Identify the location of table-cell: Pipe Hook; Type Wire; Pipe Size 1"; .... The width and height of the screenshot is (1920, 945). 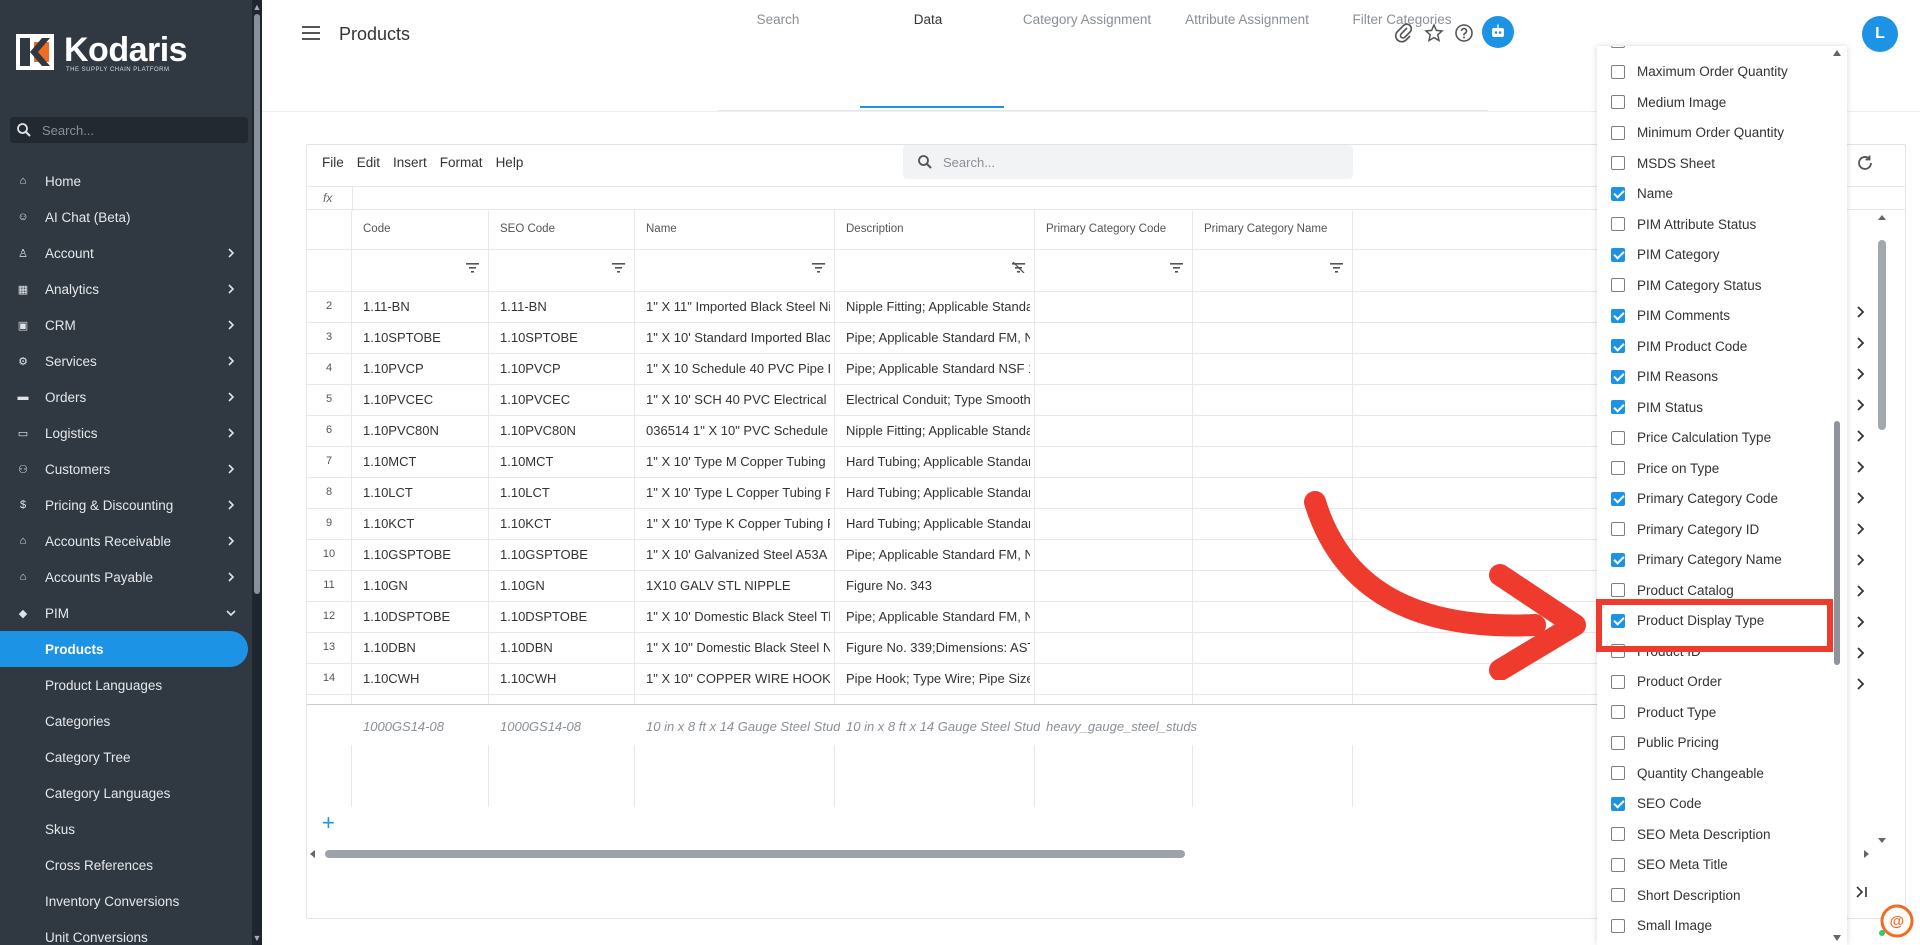
(938, 678).